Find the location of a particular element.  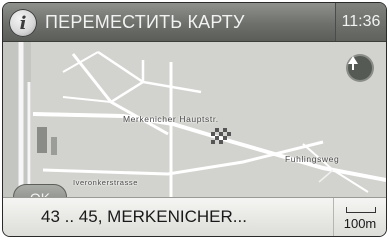

compass-arrow-icon is located at coordinates (360, 68).